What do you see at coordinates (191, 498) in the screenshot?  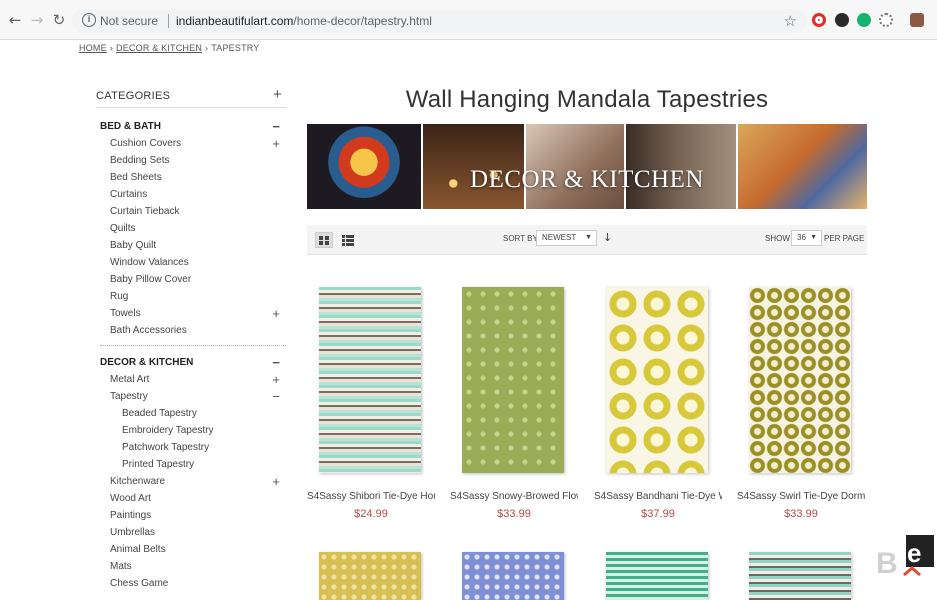 I see `sidebar-item-wood-art: Wood Art` at bounding box center [191, 498].